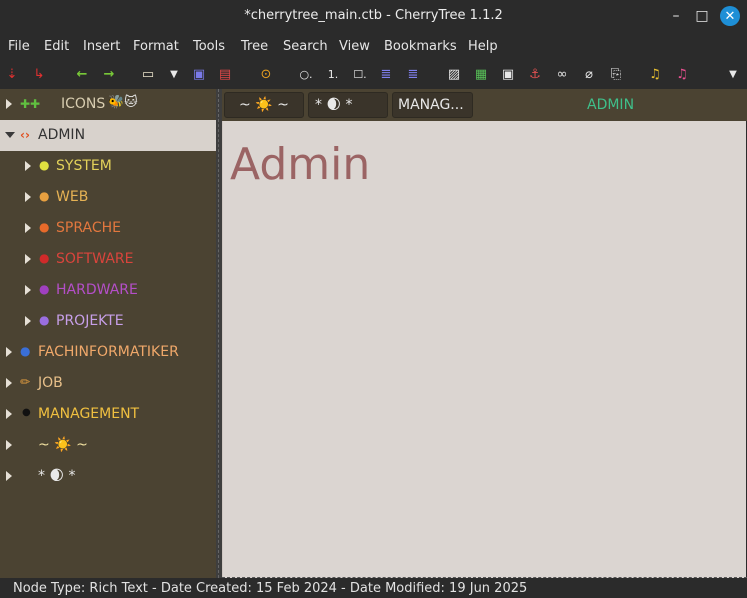  What do you see at coordinates (108, 383) in the screenshot?
I see `tree-node-job: ✏ JOB` at bounding box center [108, 383].